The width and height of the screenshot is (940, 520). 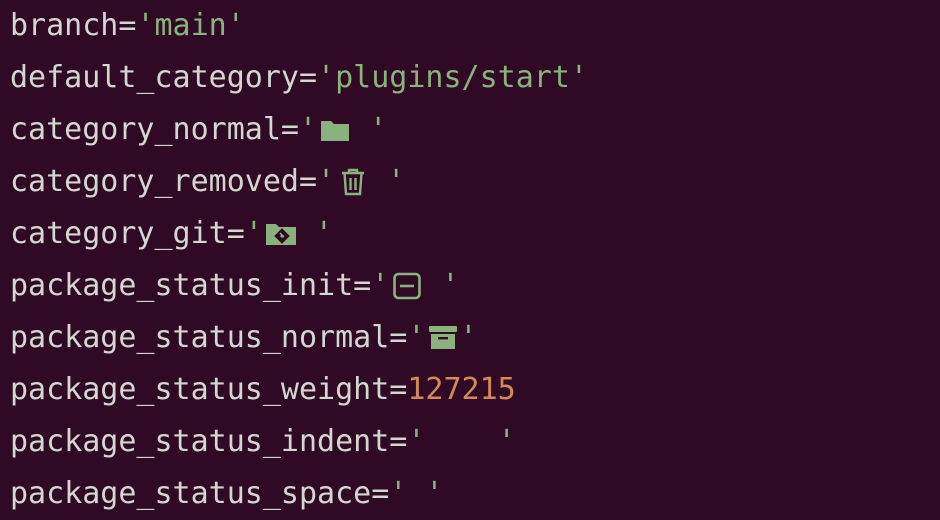 What do you see at coordinates (443, 338) in the screenshot?
I see `archive-icon` at bounding box center [443, 338].